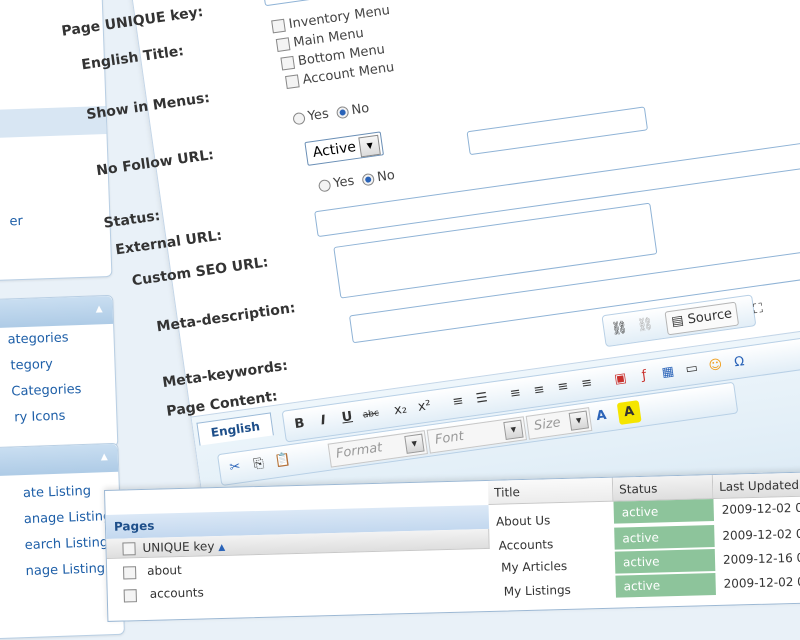  Describe the element at coordinates (200, 272) in the screenshot. I see `custom-seo-url-label: Custom SEO URL:` at that location.